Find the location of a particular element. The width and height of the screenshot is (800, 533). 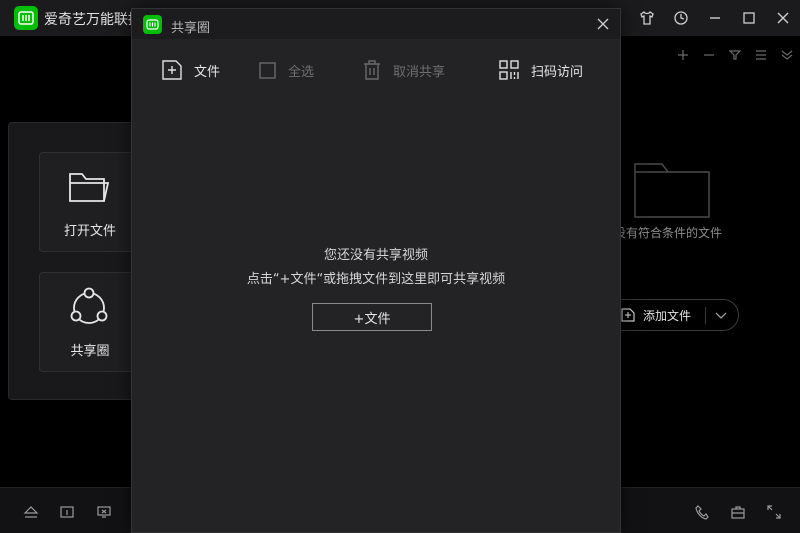

app-logo is located at coordinates (26, 18).